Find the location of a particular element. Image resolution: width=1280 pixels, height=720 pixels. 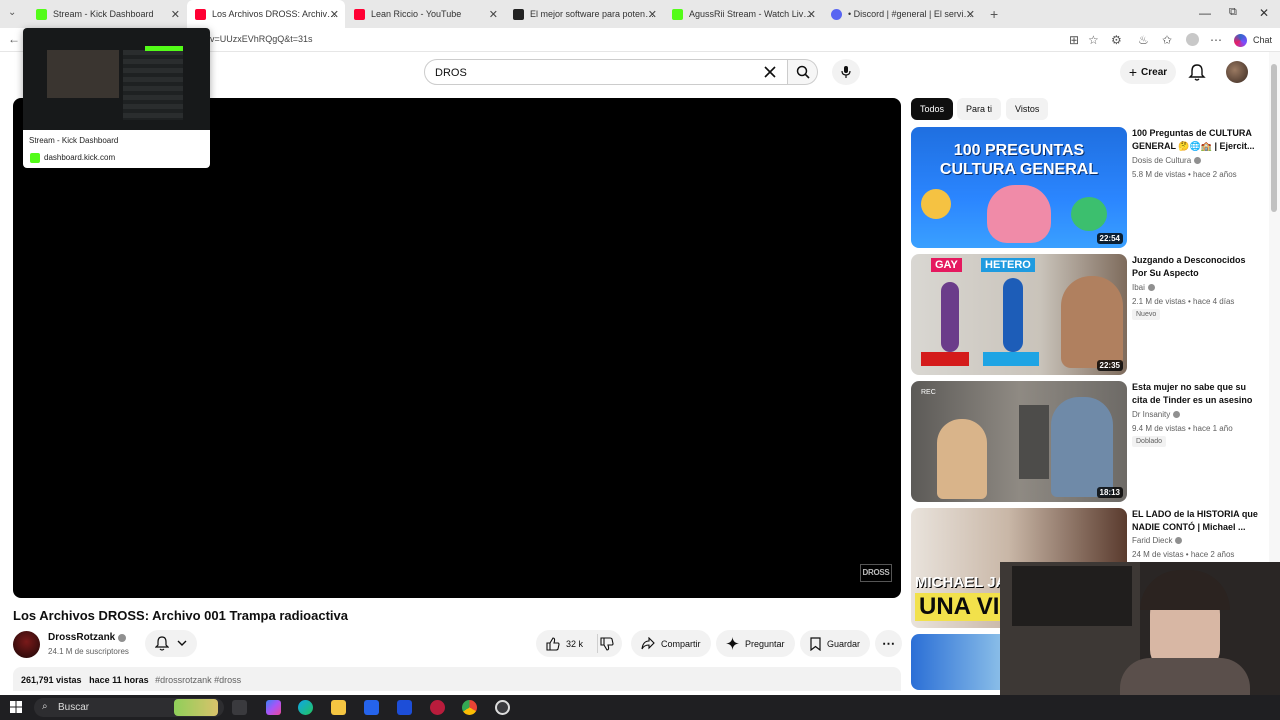

voice-search-button is located at coordinates (846, 72).